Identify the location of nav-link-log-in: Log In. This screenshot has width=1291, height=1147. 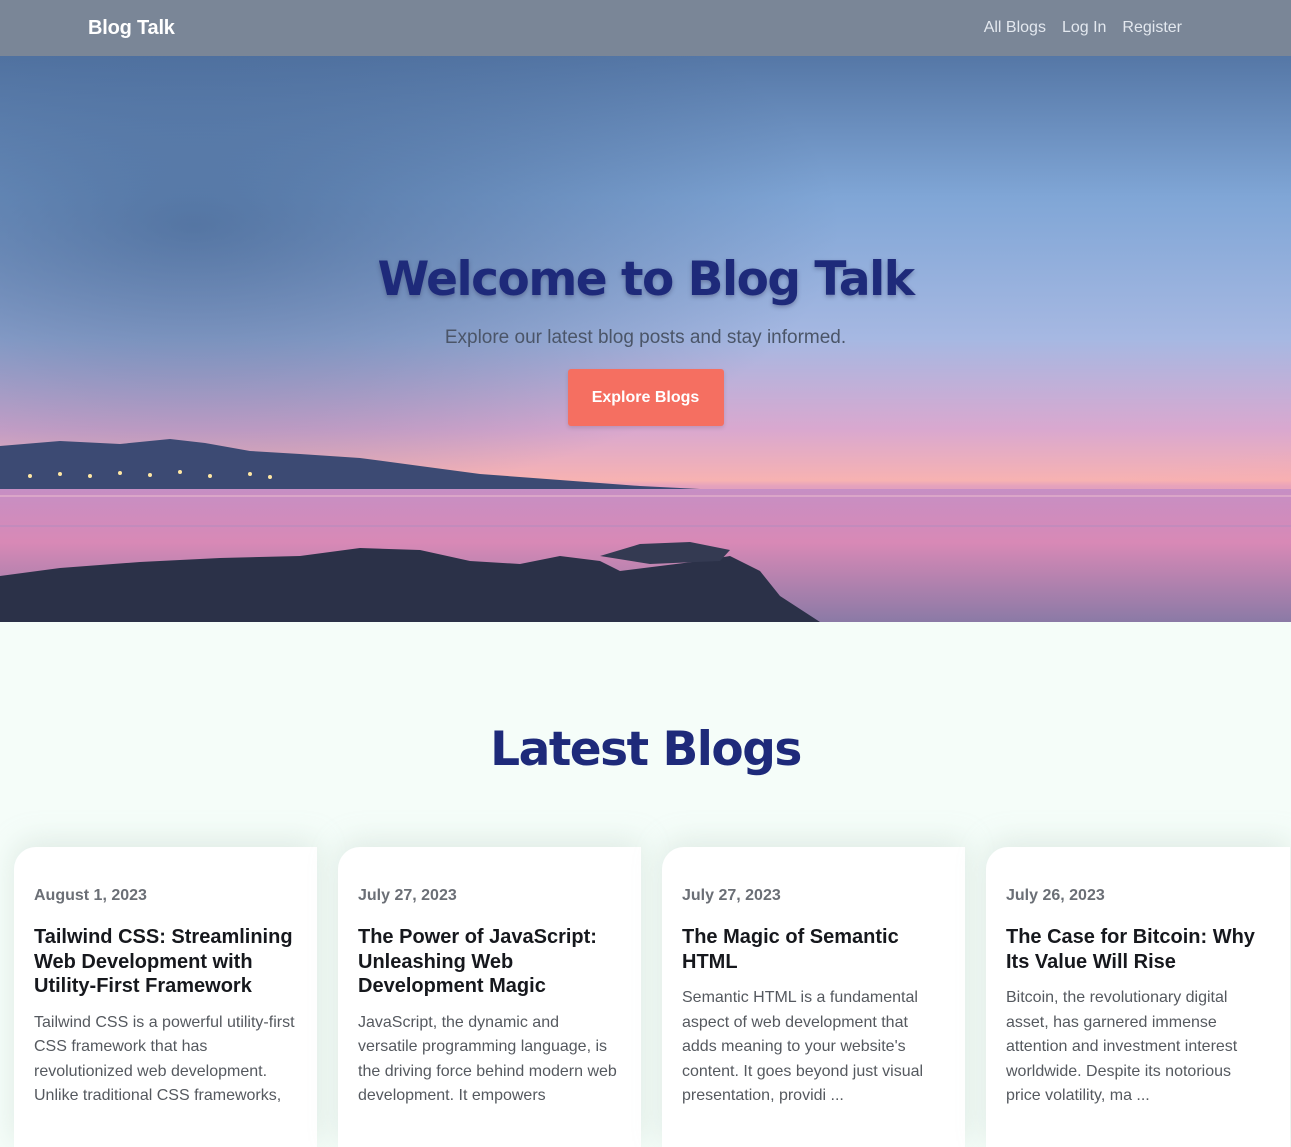
(1084, 28).